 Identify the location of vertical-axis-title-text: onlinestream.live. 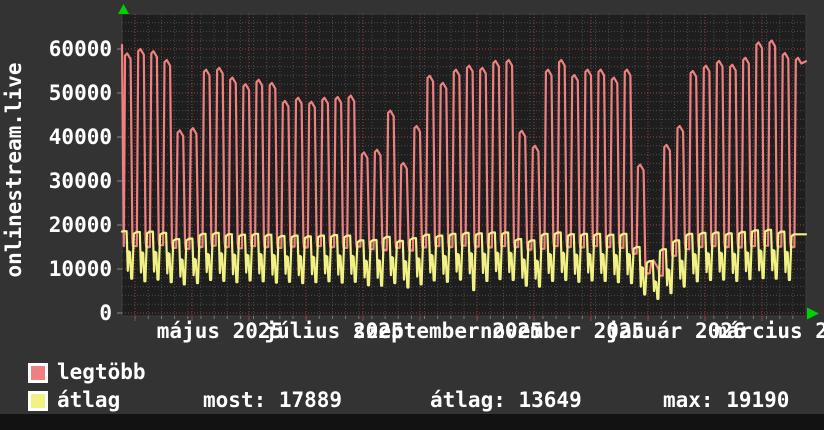
(14, 170).